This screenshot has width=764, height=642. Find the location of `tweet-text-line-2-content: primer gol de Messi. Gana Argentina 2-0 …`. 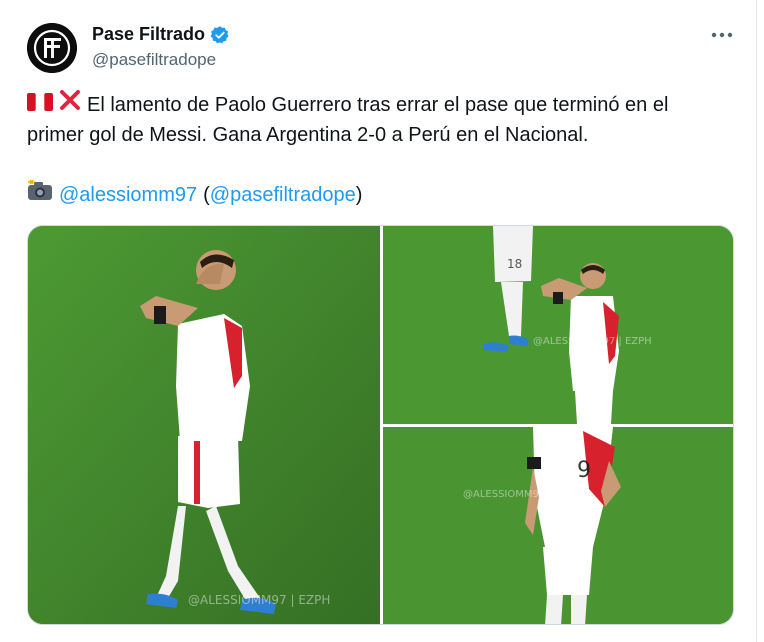

tweet-text-line-2-content: primer gol de Messi. Gana Argentina 2-0 … is located at coordinates (308, 135).